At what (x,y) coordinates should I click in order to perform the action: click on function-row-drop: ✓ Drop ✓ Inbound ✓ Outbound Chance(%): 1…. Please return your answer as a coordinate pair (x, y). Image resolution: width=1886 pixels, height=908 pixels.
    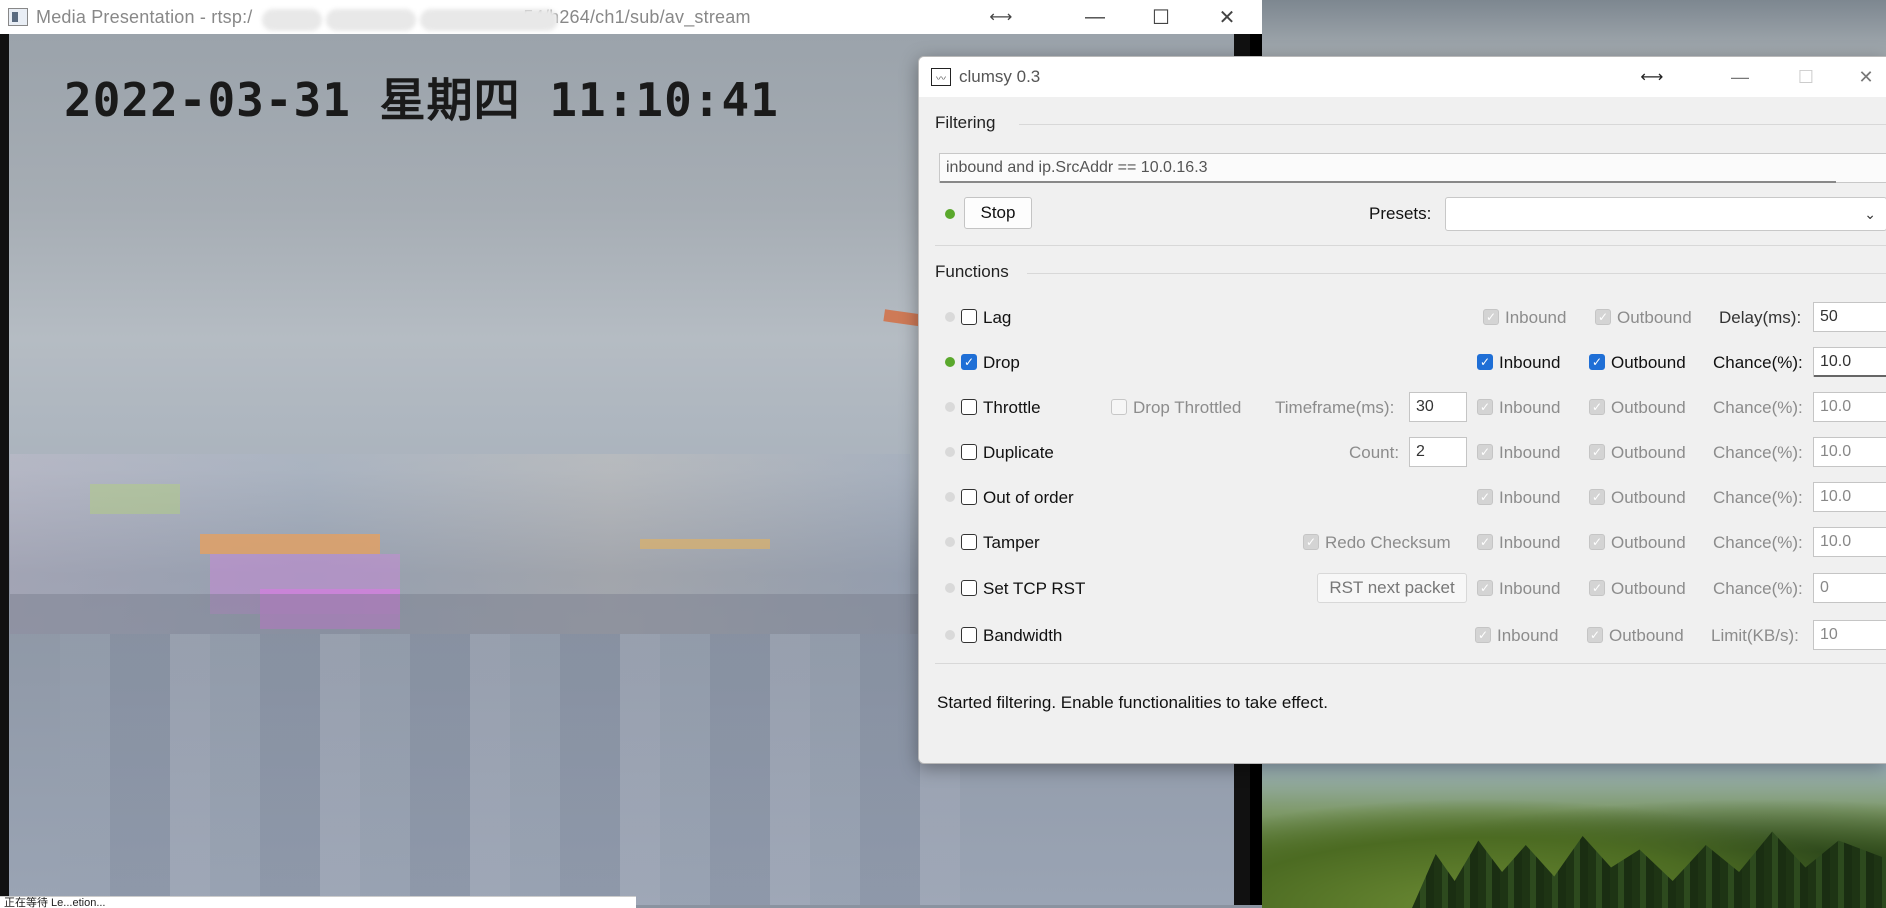
    Looking at the image, I should click on (1402, 362).